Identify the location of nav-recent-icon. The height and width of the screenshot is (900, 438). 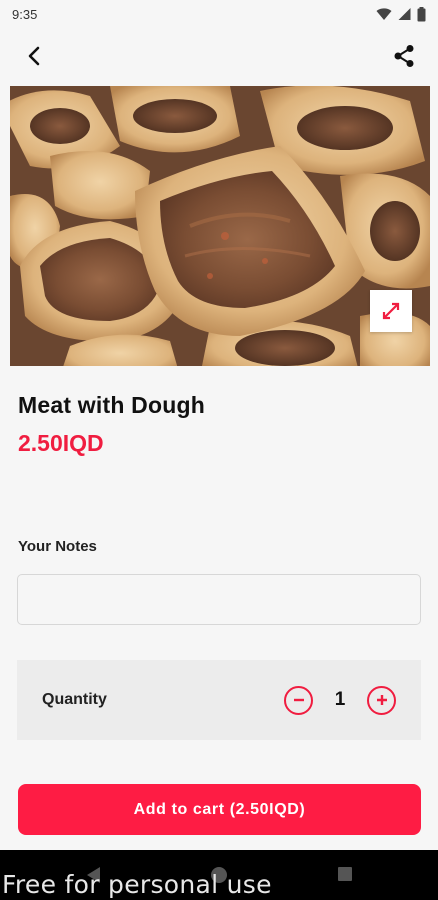
(345, 874).